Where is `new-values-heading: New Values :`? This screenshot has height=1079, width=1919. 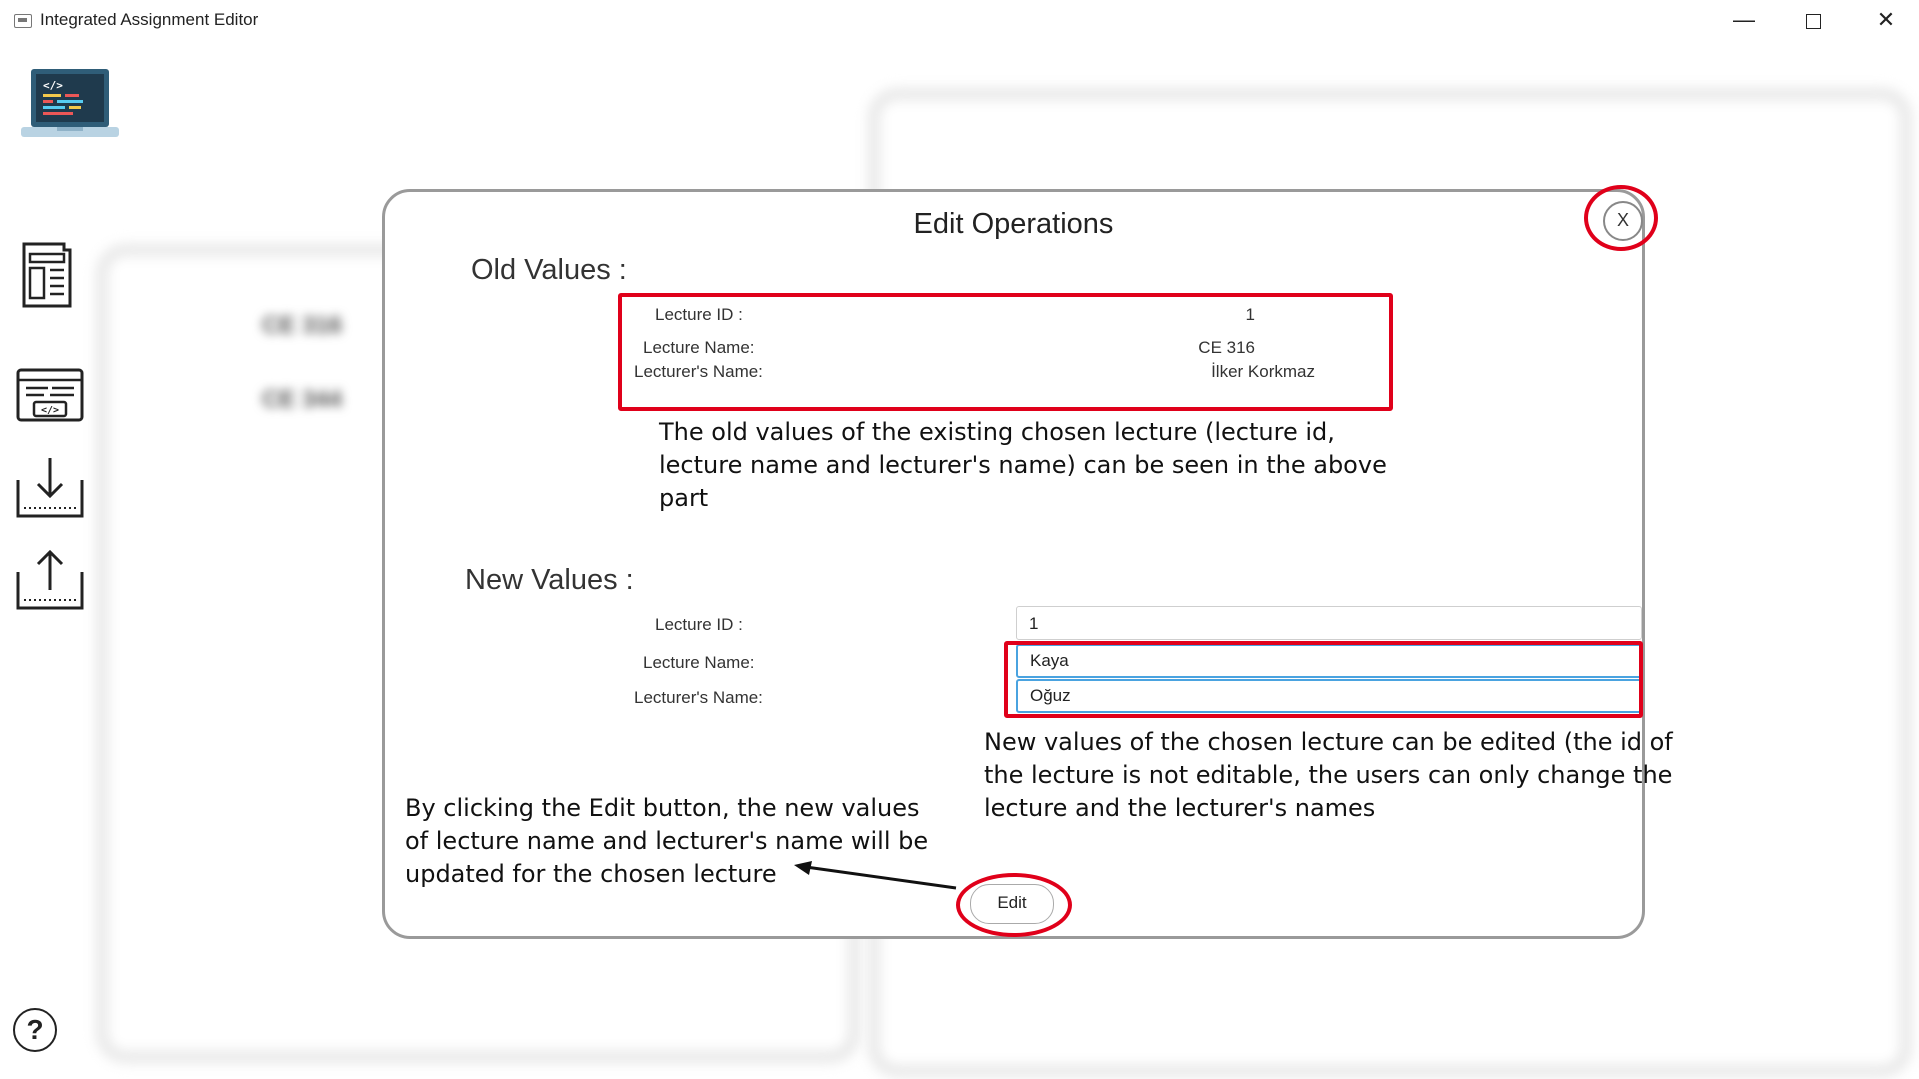
new-values-heading: New Values : is located at coordinates (549, 580).